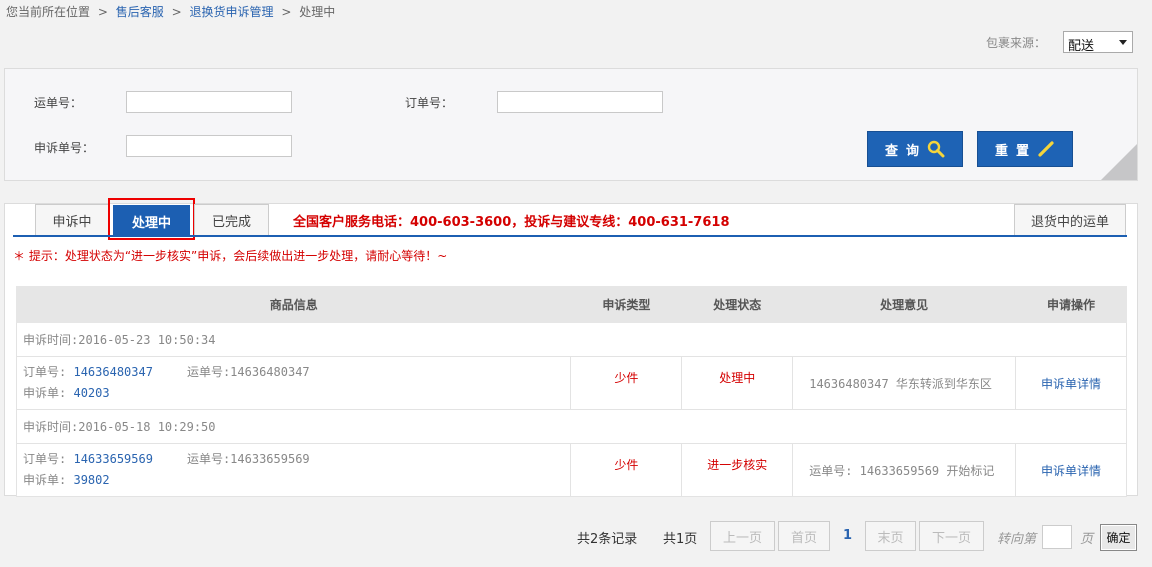  Describe the element at coordinates (64, 148) in the screenshot. I see `complaint-no-label: 申诉单号：` at that location.